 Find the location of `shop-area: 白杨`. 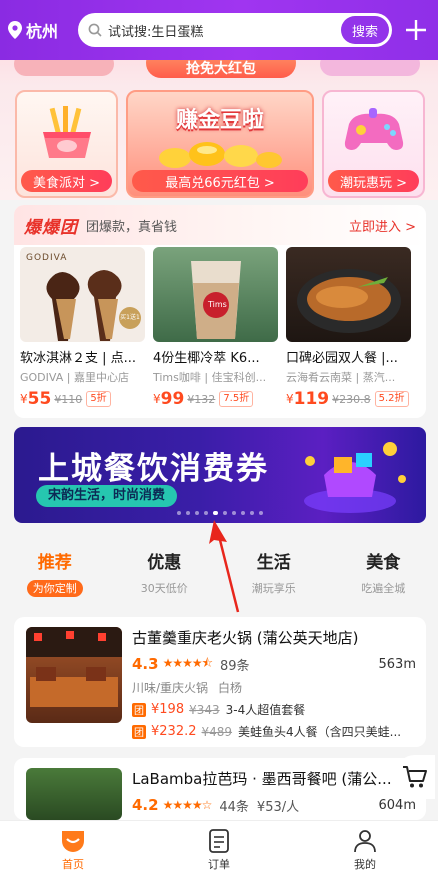

shop-area: 白杨 is located at coordinates (230, 688).